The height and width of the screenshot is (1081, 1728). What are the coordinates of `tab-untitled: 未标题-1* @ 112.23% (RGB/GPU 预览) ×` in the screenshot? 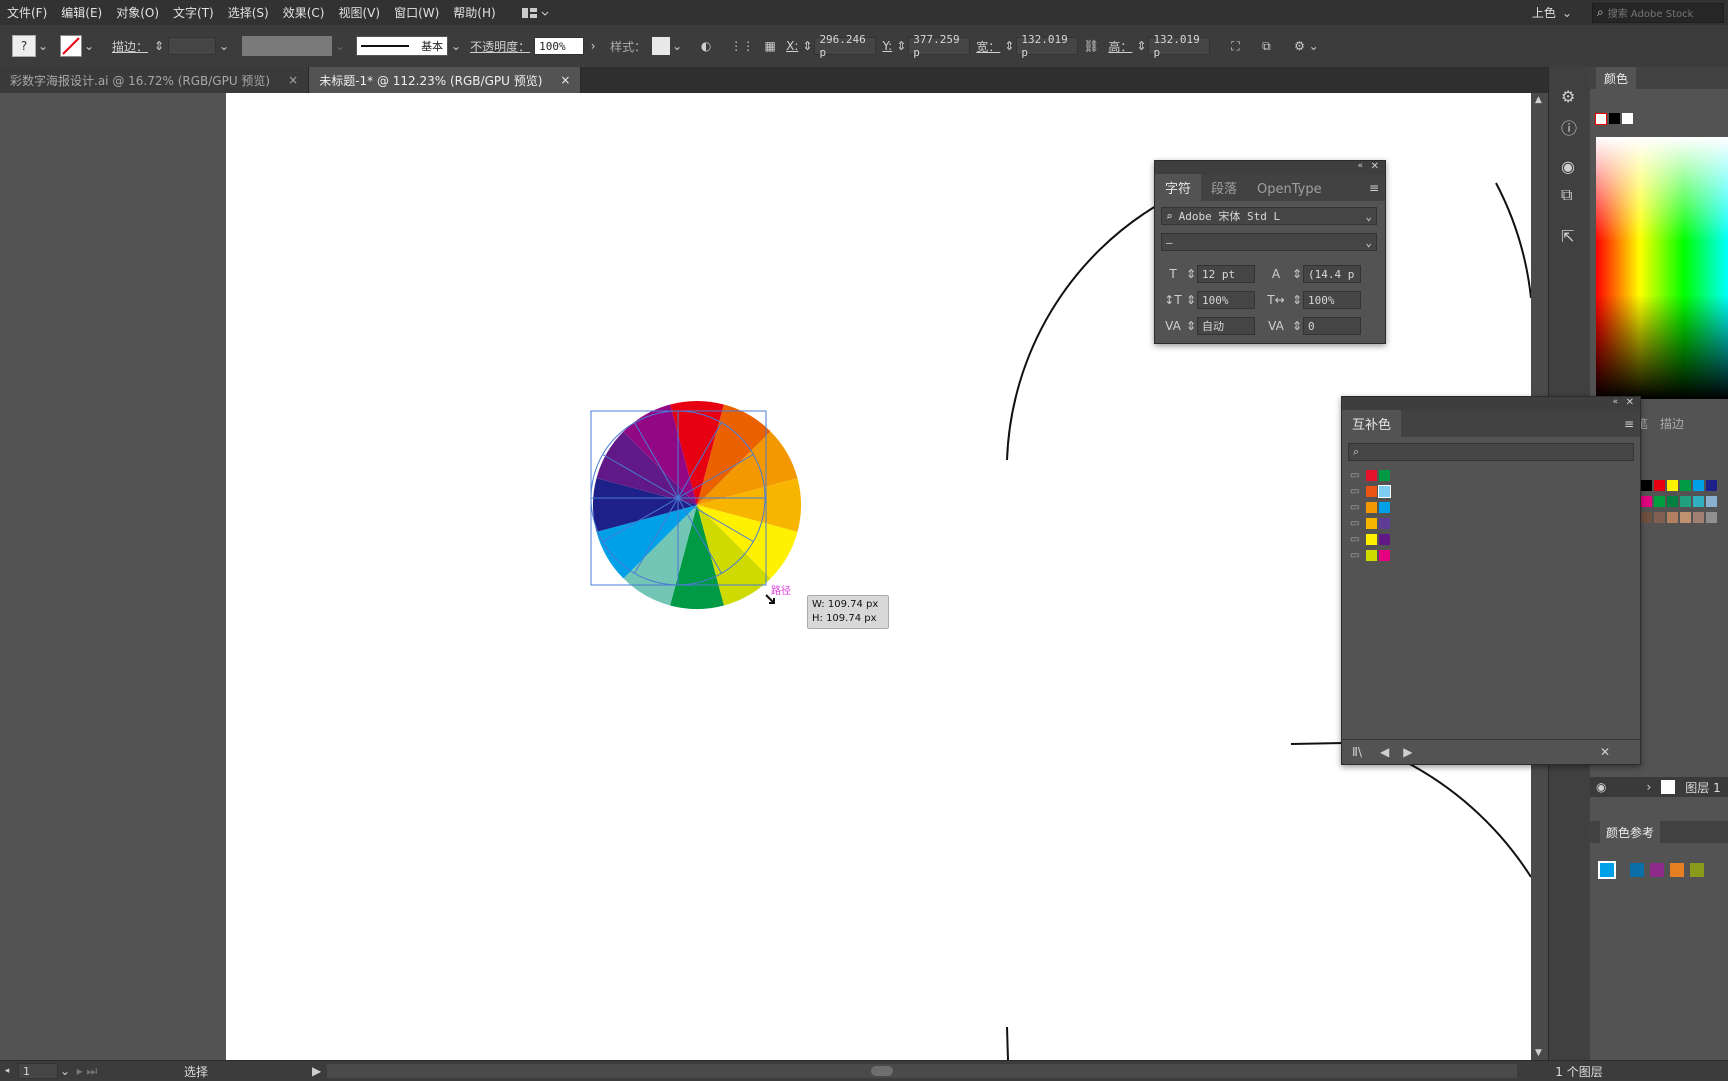 It's located at (445, 80).